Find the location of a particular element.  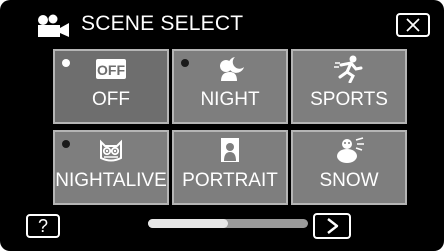

moon-person-icon is located at coordinates (232, 69).